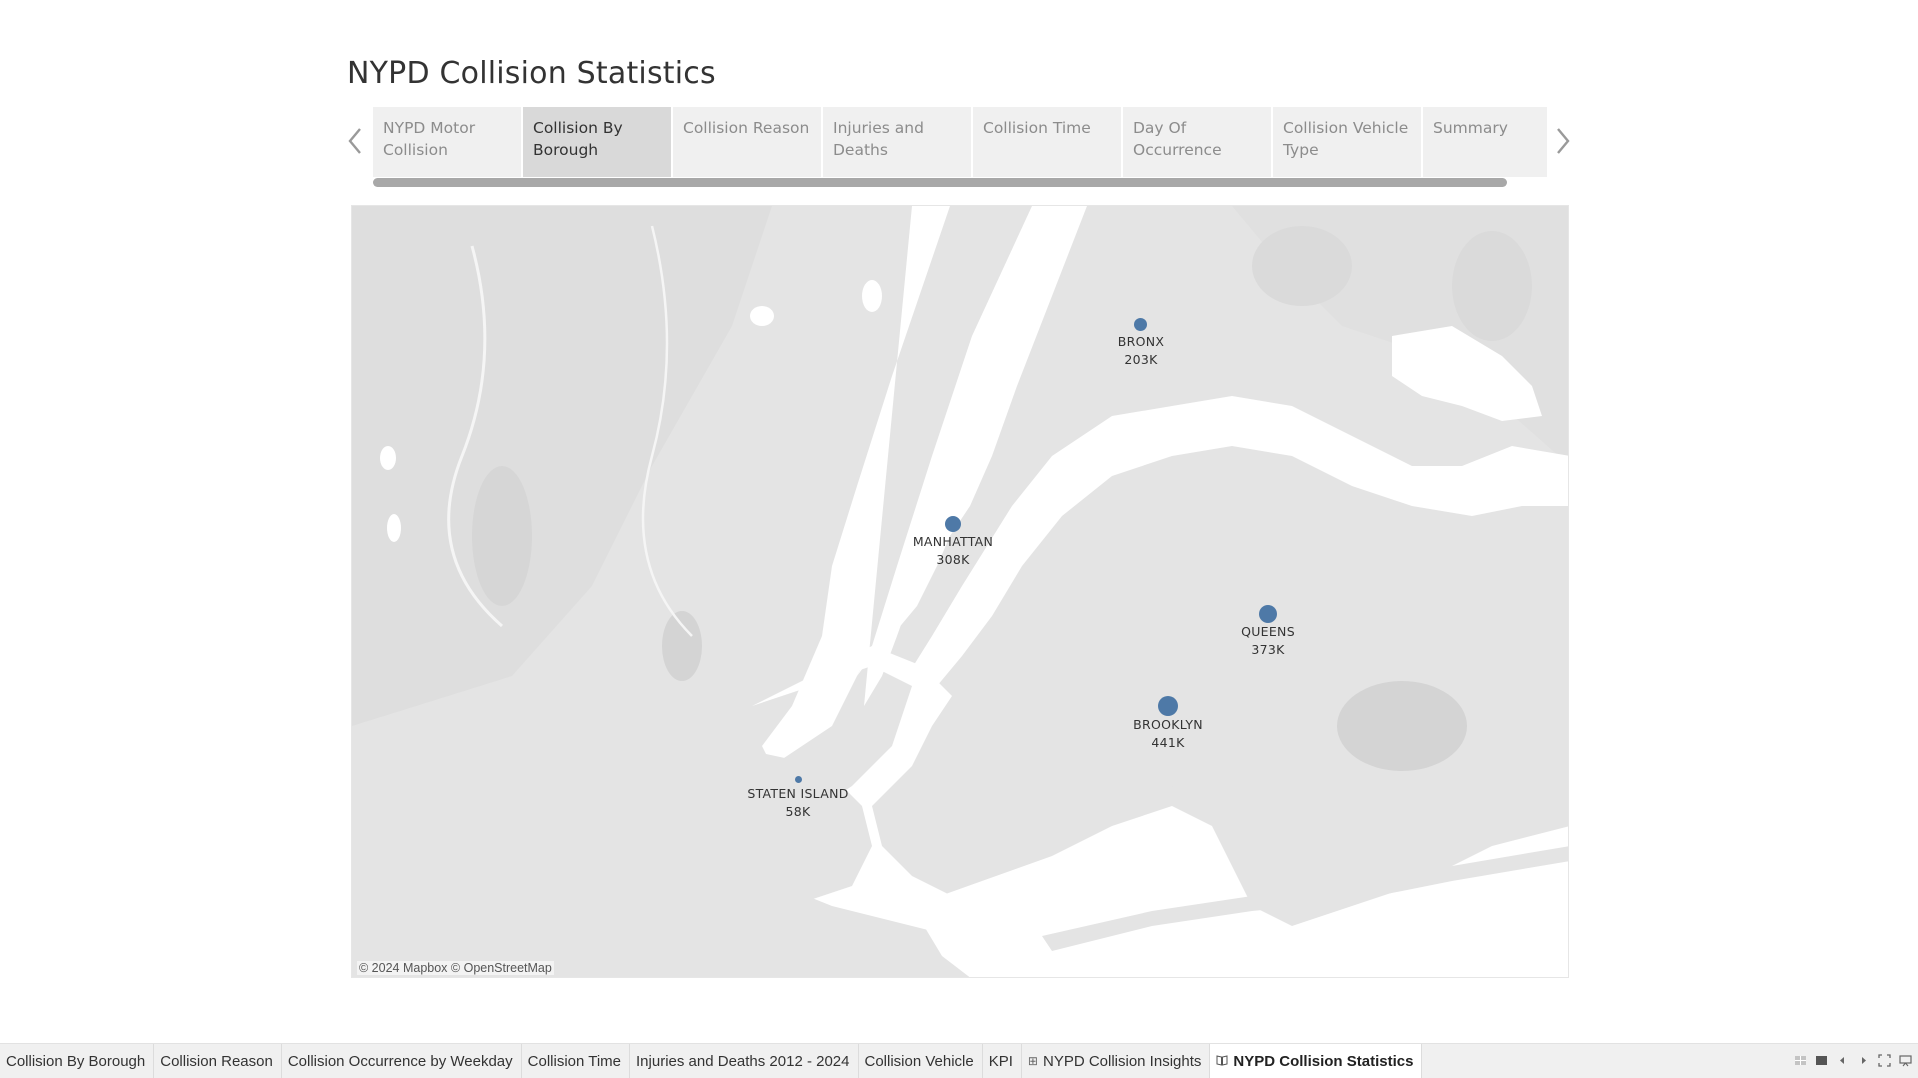 This screenshot has width=1918, height=1078. I want to click on borough-name: BRONX, so click(1141, 341).